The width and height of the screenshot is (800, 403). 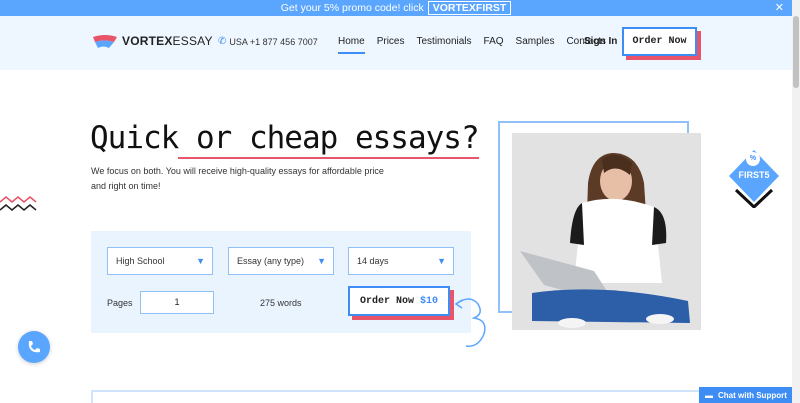 I want to click on logo: VORTEXESSAY, so click(x=152, y=41).